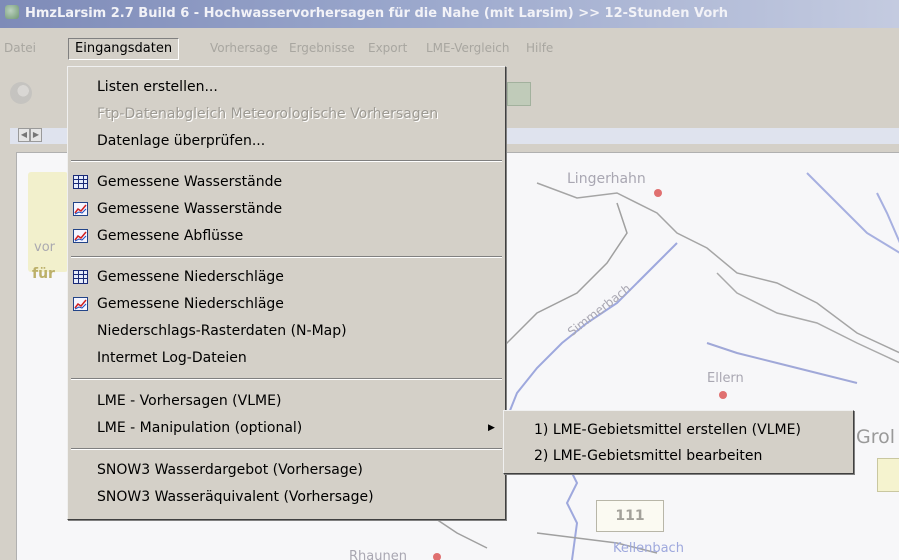  What do you see at coordinates (491, 428) in the screenshot?
I see `submenu-arrow-icon: ▶` at bounding box center [491, 428].